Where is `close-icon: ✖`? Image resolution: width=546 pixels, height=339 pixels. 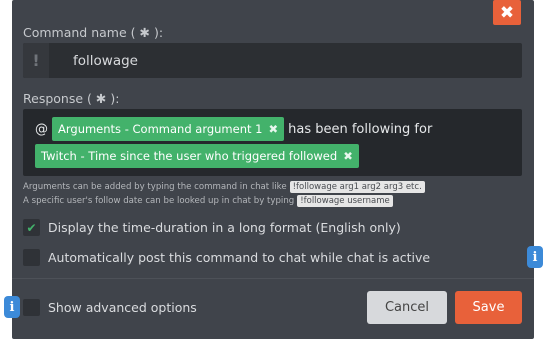
close-icon: ✖ is located at coordinates (507, 12).